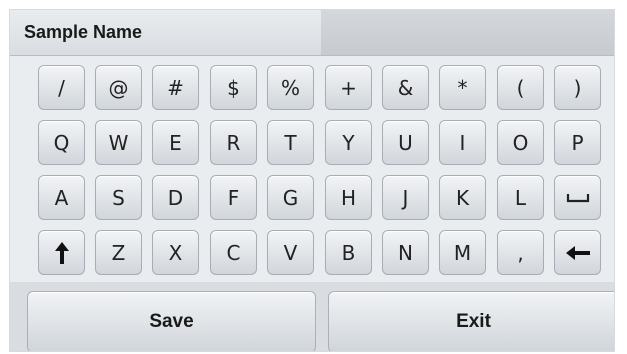 Image resolution: width=627 pixels, height=354 pixels. I want to click on key-x: X, so click(175, 252).